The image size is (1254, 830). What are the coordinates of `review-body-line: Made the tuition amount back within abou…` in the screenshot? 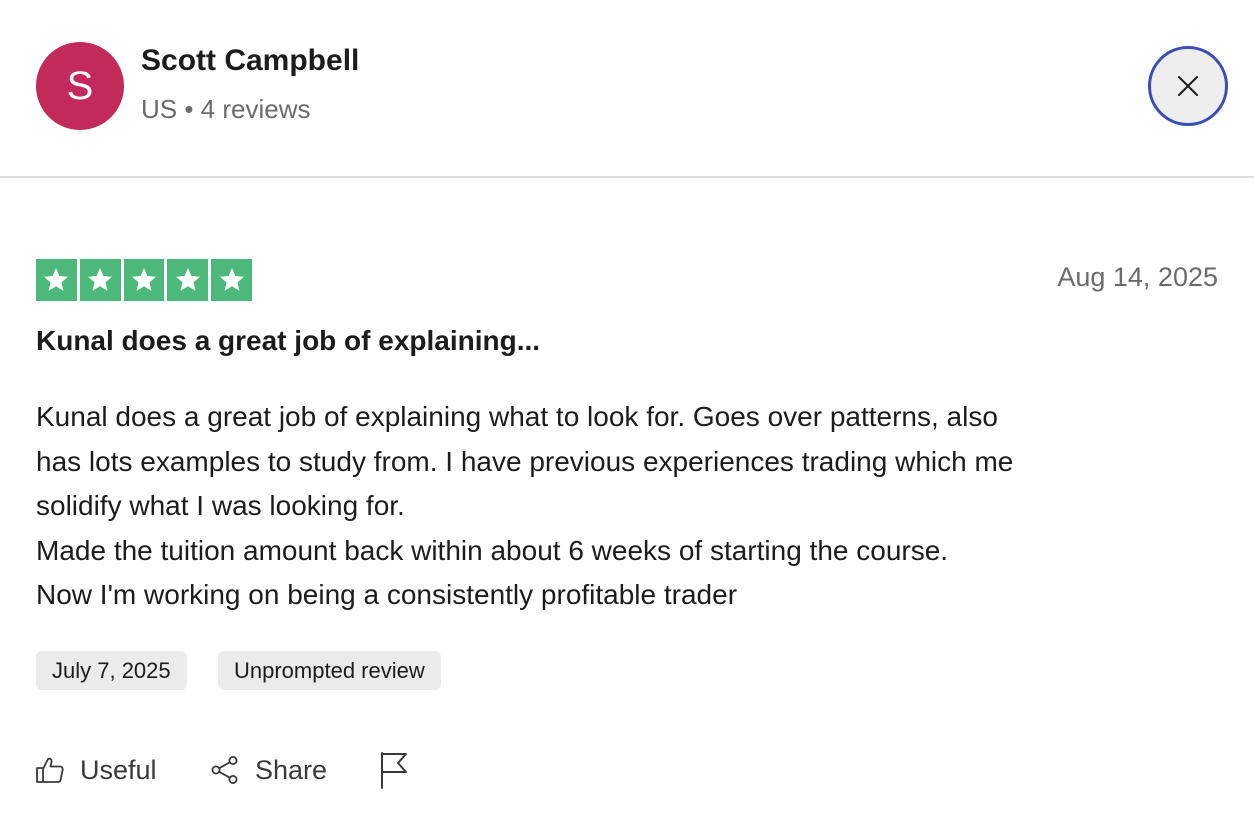 It's located at (492, 550).